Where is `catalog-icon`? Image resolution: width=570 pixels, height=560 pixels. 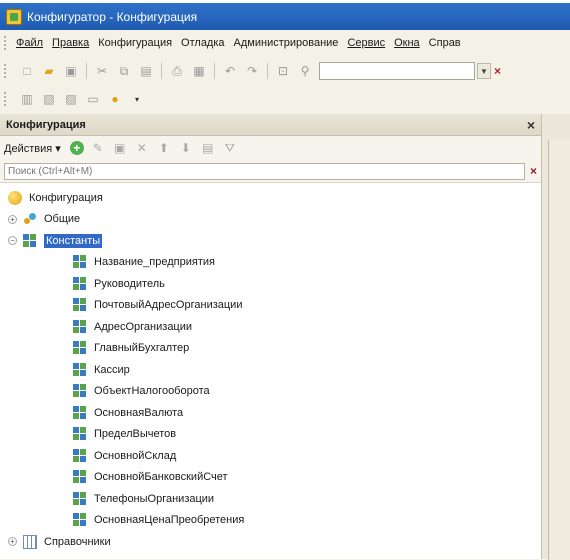
catalog-icon is located at coordinates (30, 541).